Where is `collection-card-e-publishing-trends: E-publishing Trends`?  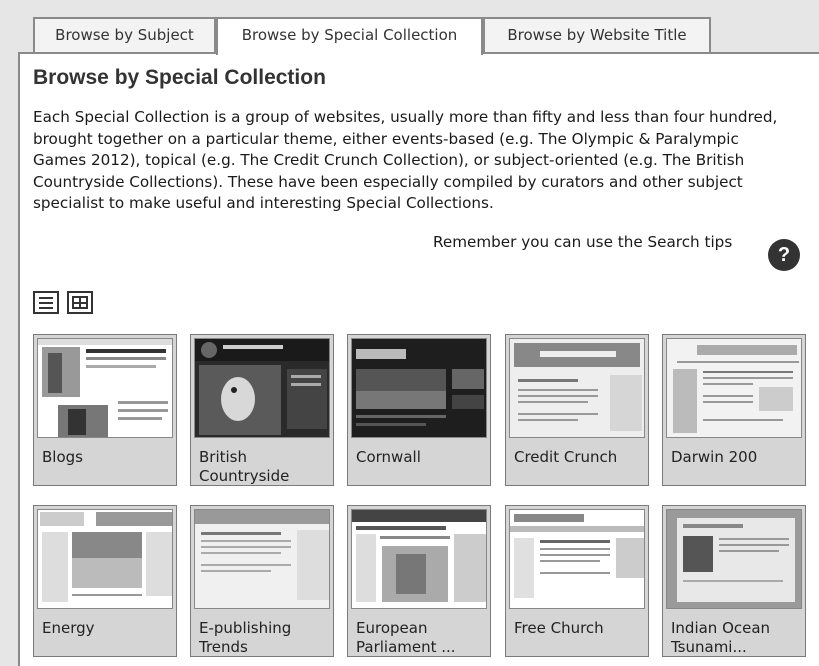 collection-card-e-publishing-trends: E-publishing Trends is located at coordinates (262, 581).